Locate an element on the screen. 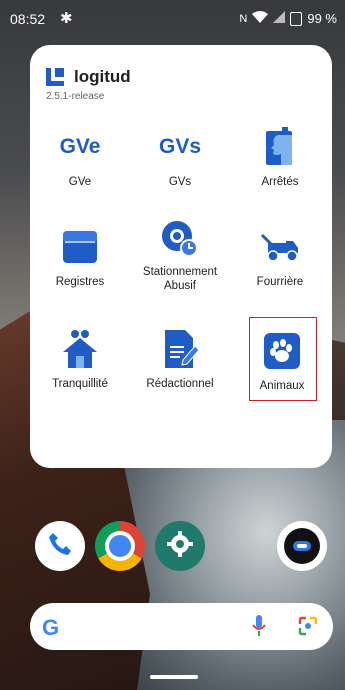 This screenshot has width=345, height=690. app-version: 2.5.1-release is located at coordinates (75, 96).